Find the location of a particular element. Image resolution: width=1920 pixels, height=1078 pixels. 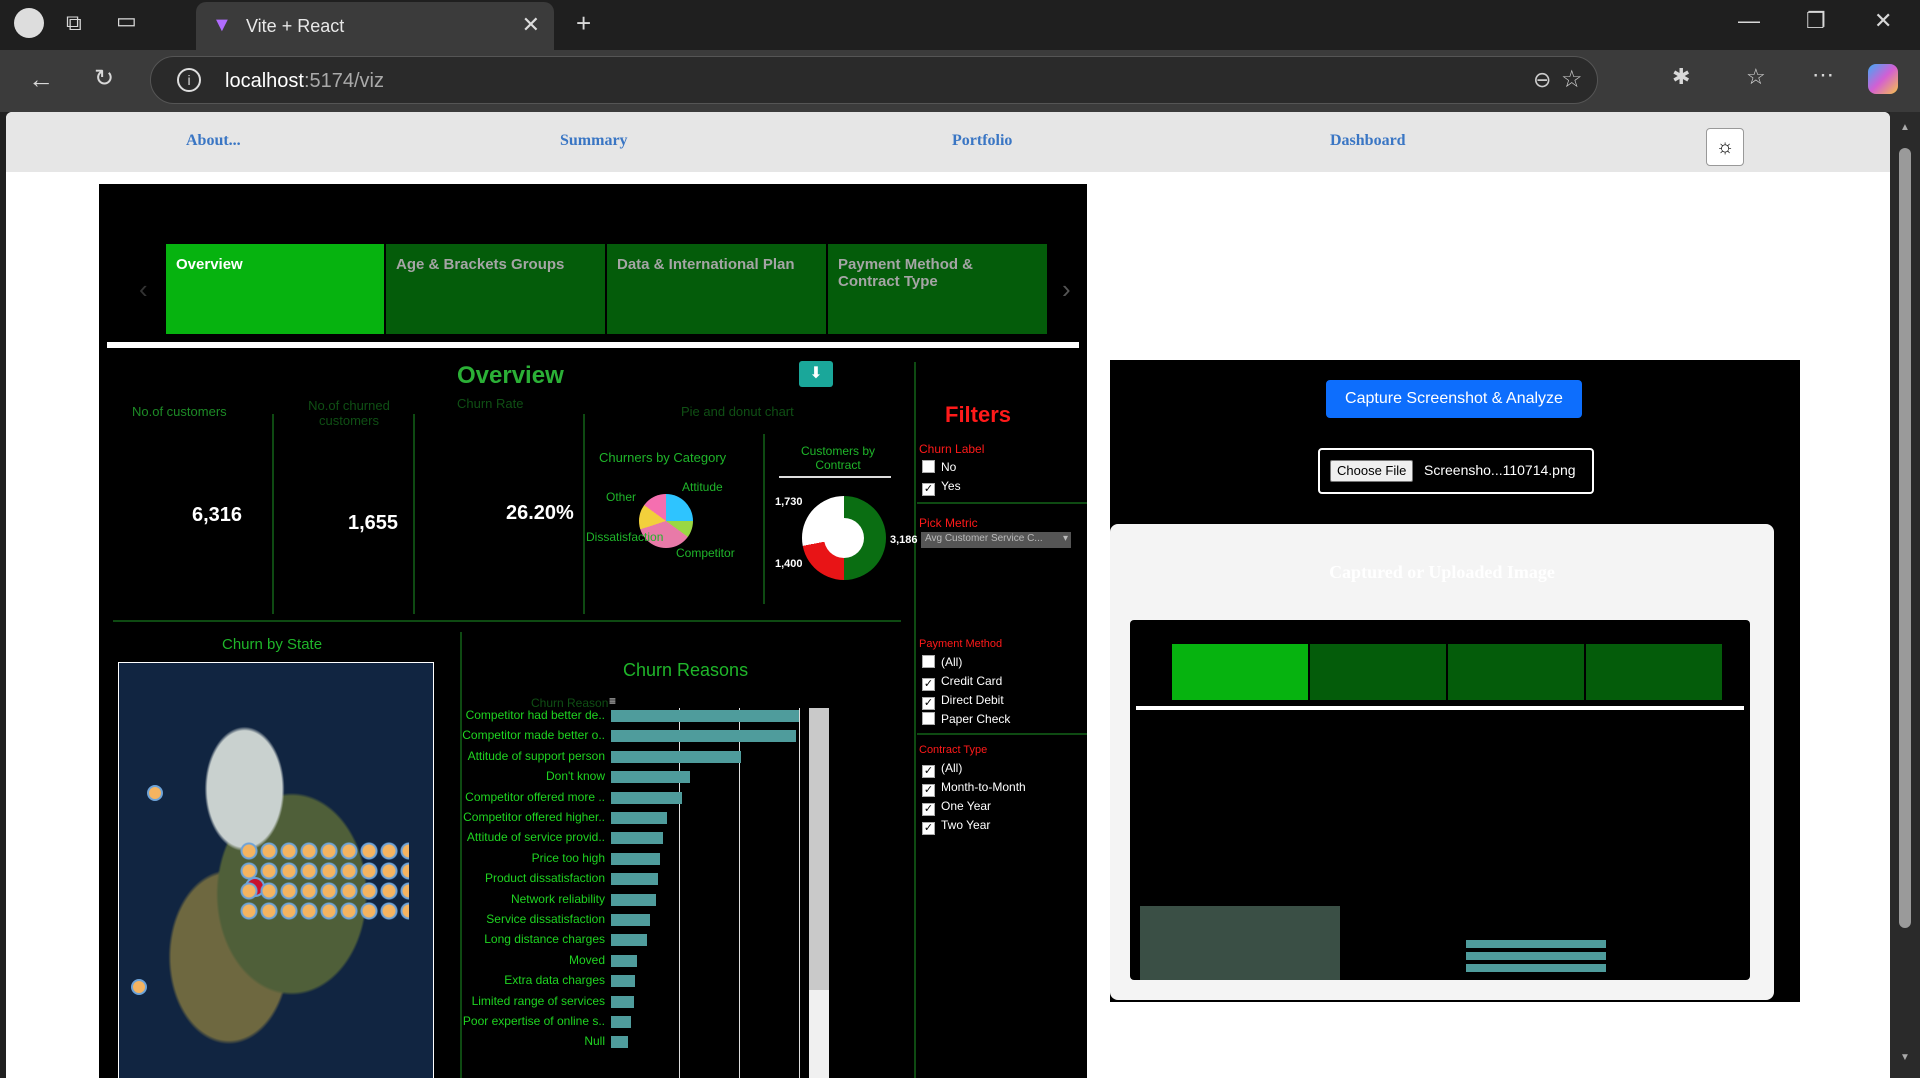

state-marker-cluster is located at coordinates (324, 881).